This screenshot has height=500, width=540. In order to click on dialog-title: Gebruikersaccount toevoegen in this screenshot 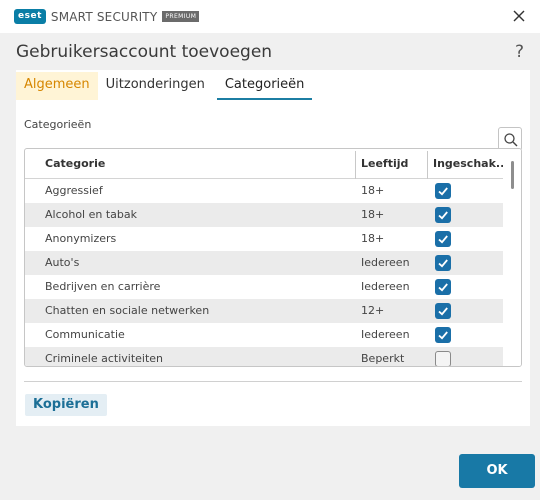, I will do `click(144, 52)`.